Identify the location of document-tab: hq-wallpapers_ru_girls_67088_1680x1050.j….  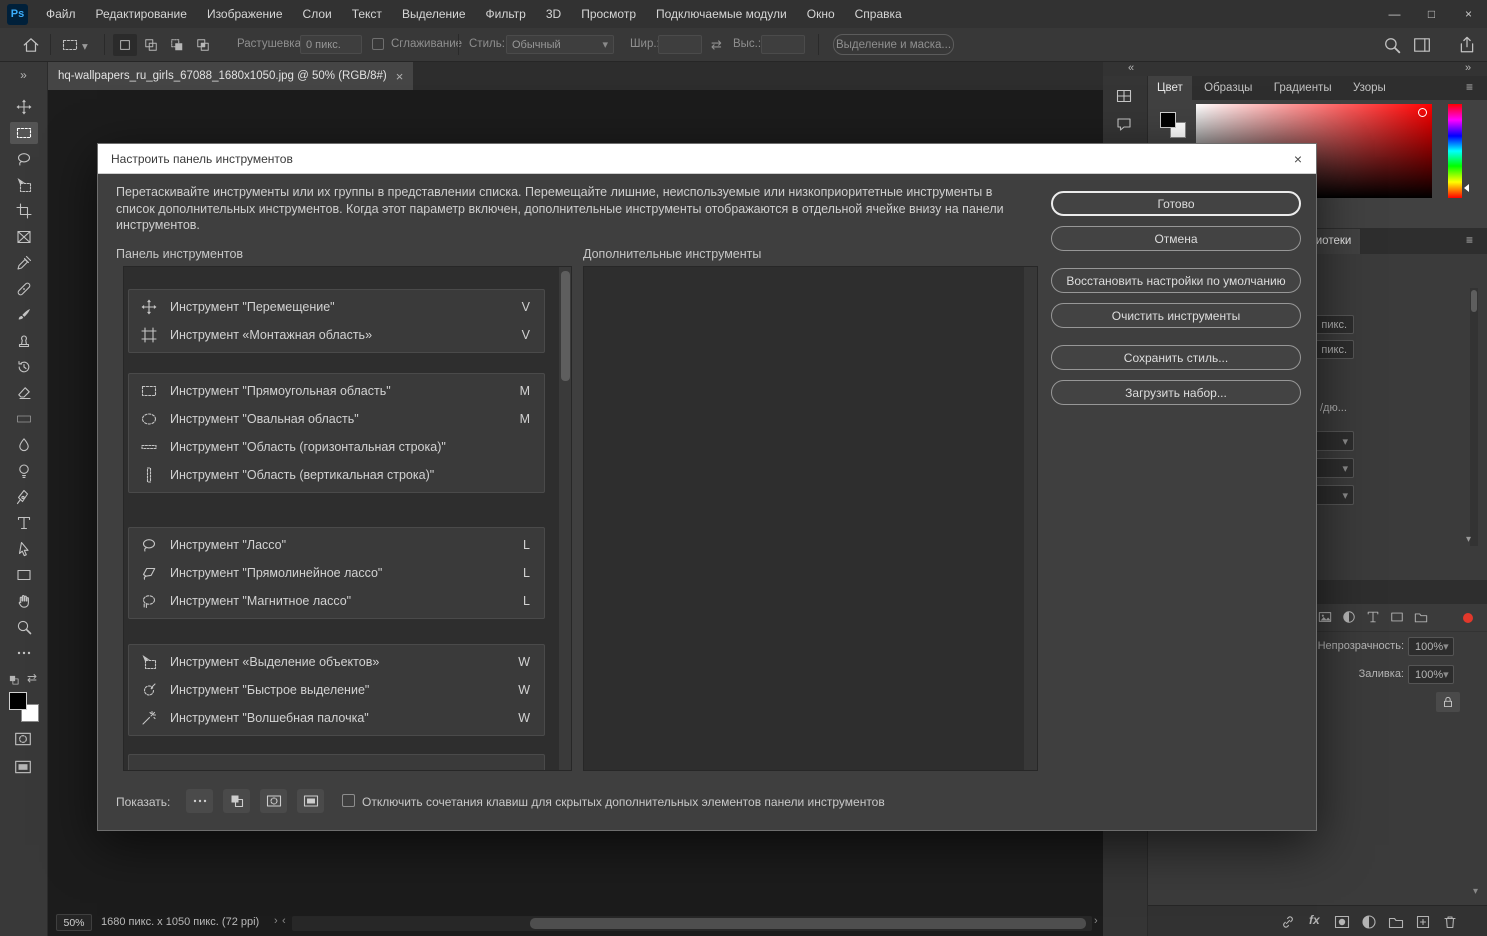
(231, 76).